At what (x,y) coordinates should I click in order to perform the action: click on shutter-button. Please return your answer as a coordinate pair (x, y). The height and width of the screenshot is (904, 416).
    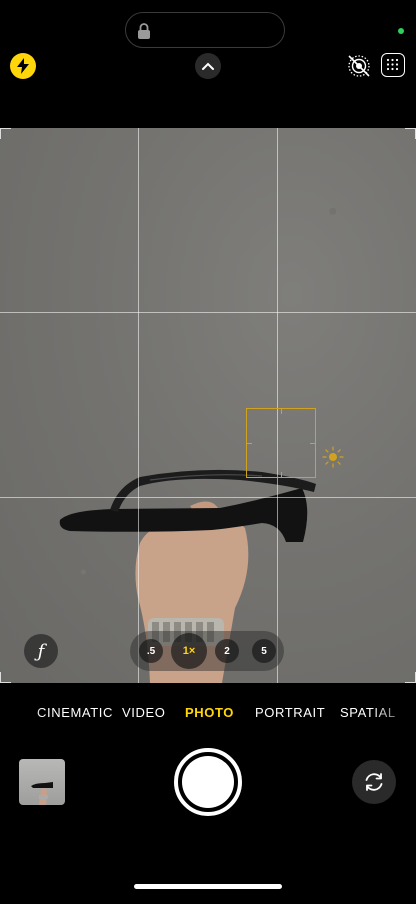
    Looking at the image, I should click on (208, 782).